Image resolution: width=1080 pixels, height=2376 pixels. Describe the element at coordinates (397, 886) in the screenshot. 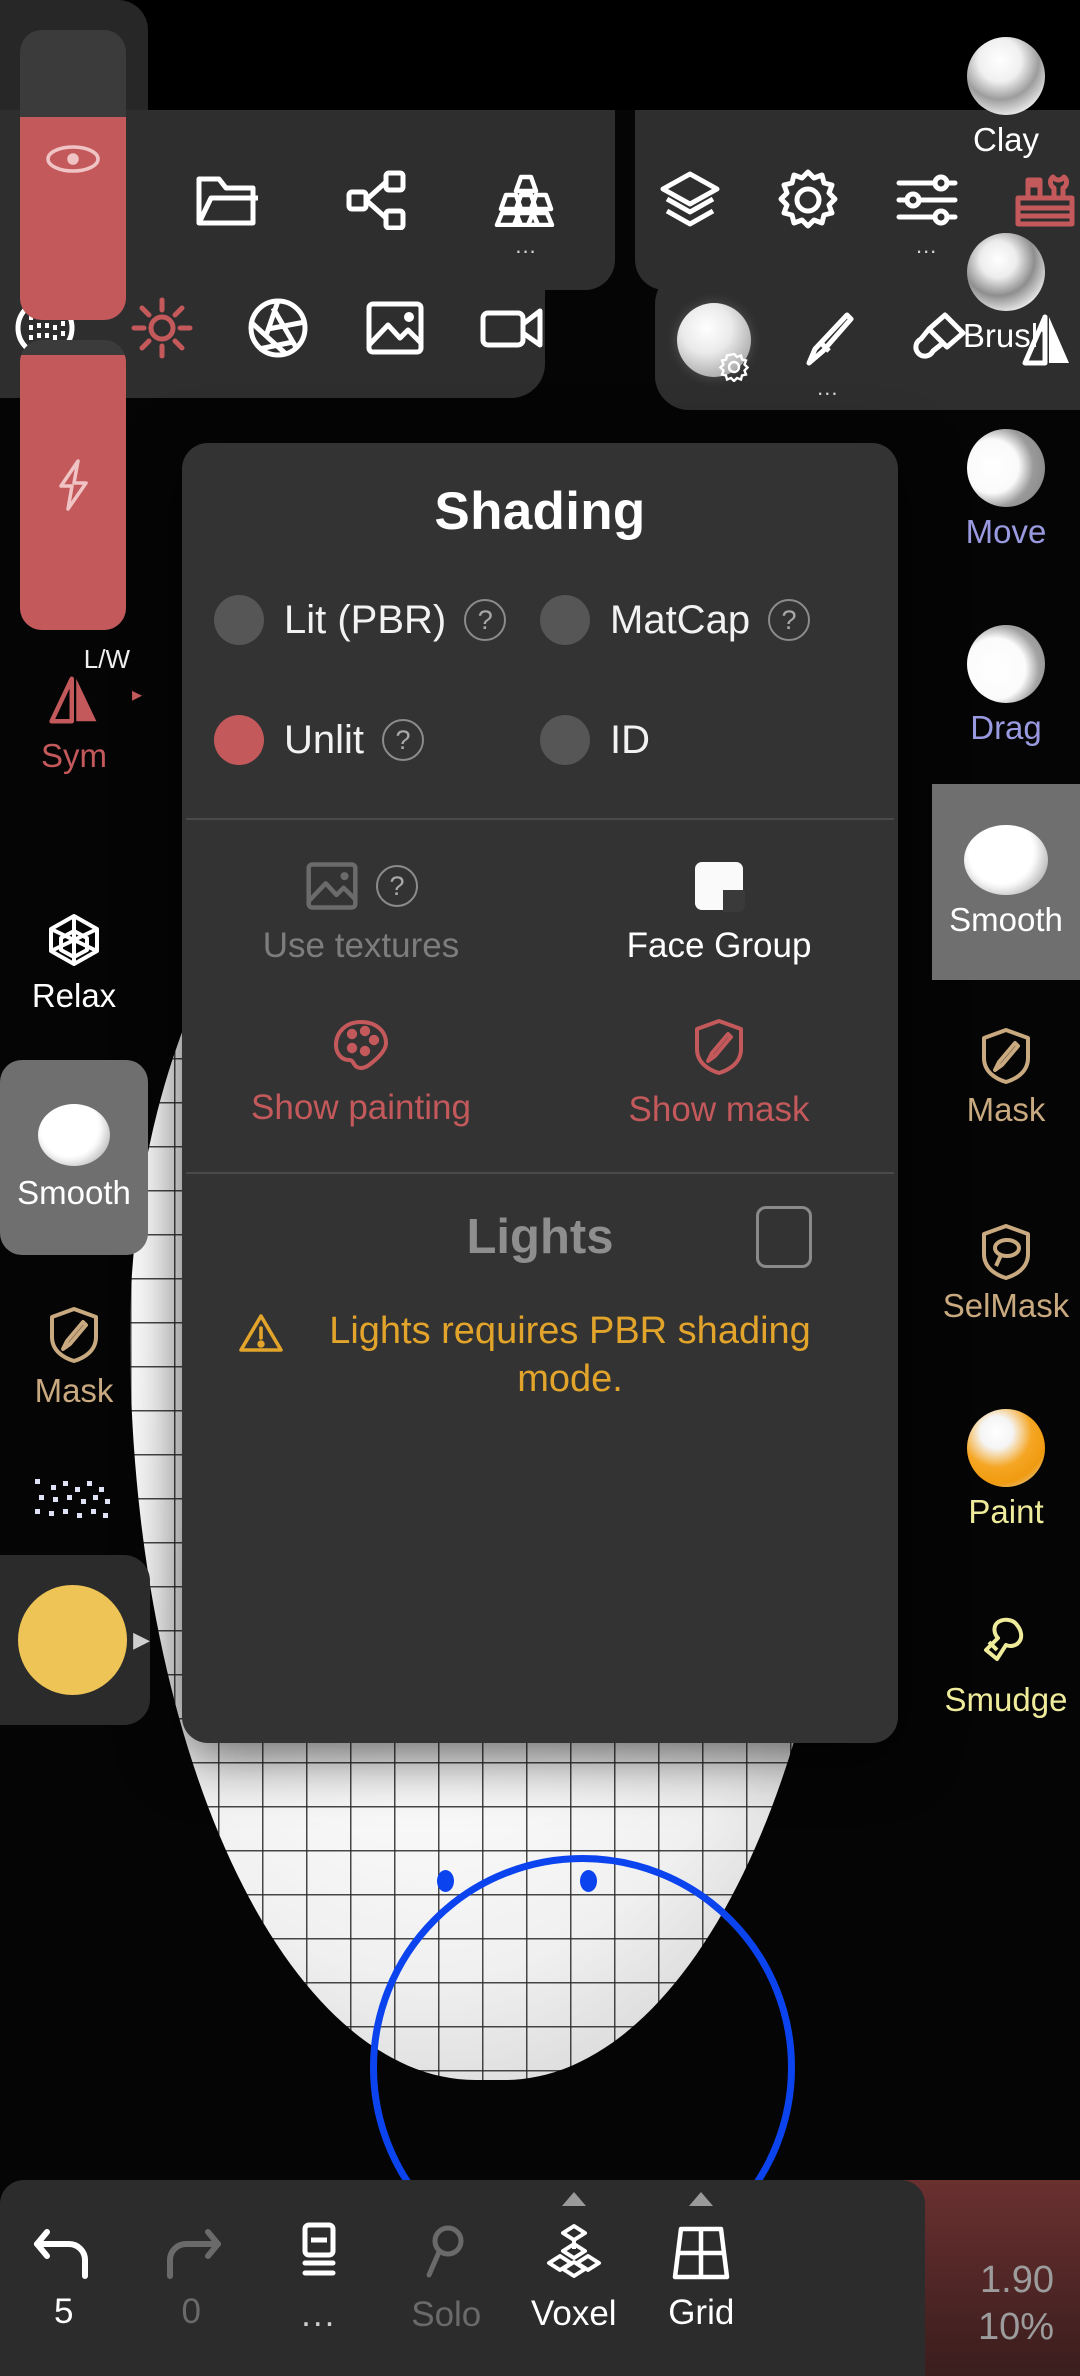

I see `help-icon-use-textures: ?` at that location.